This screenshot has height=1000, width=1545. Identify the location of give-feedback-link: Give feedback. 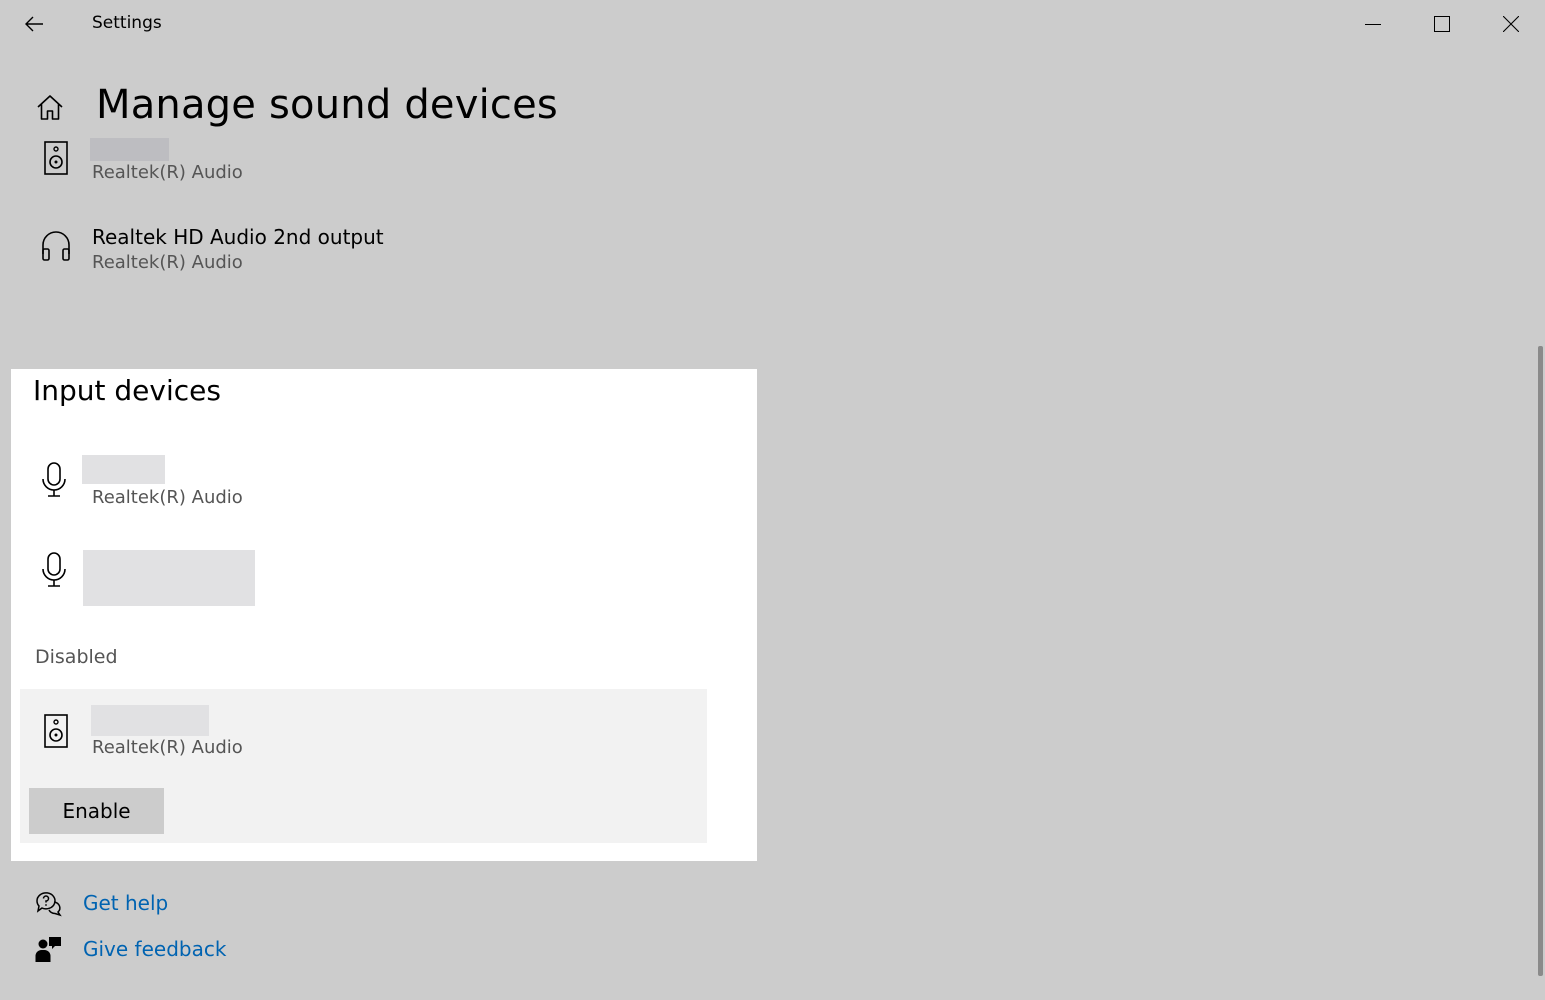
(154, 949).